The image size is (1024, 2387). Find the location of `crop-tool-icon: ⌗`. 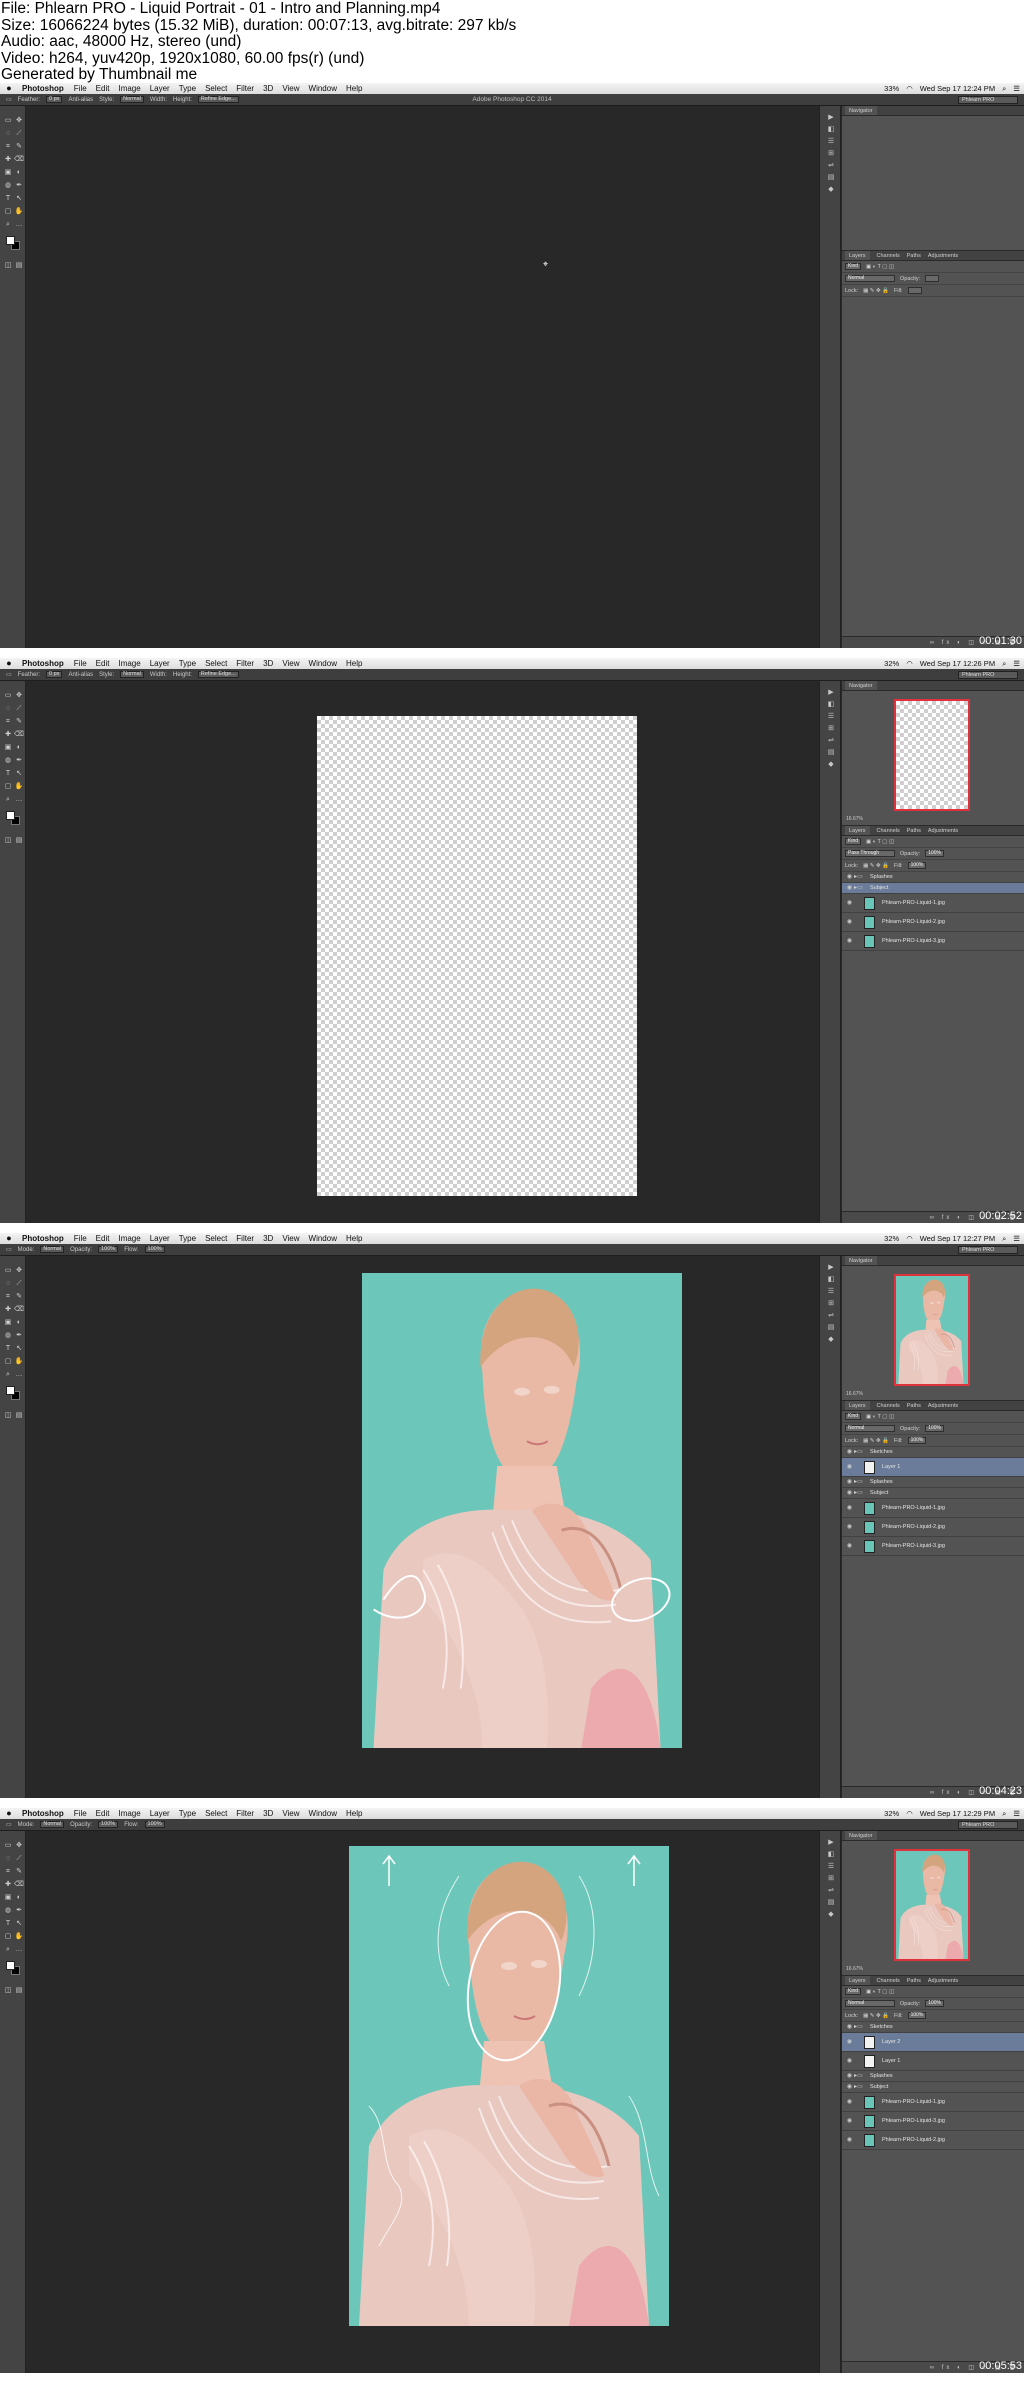

crop-tool-icon: ⌗ is located at coordinates (8, 147).